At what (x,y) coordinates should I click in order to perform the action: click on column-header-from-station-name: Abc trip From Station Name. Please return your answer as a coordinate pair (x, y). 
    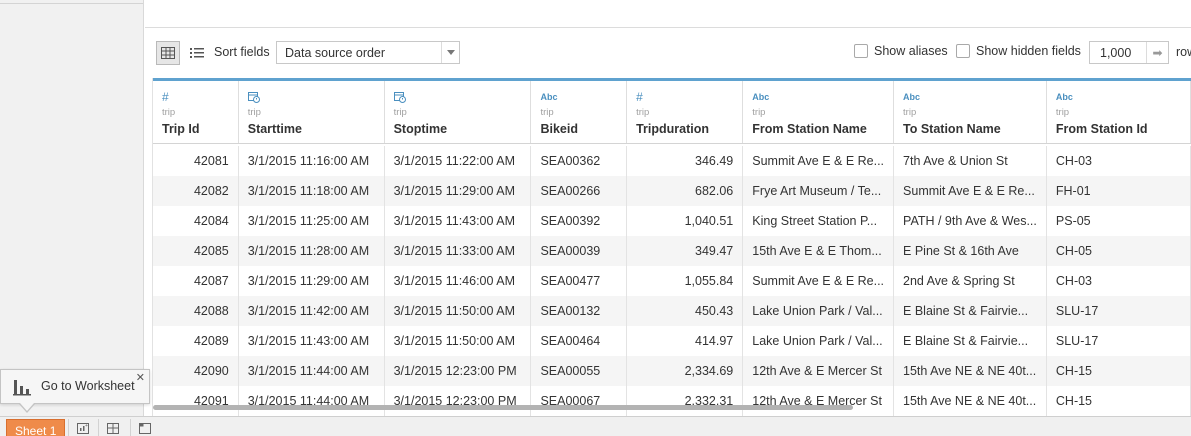
    Looking at the image, I should click on (818, 112).